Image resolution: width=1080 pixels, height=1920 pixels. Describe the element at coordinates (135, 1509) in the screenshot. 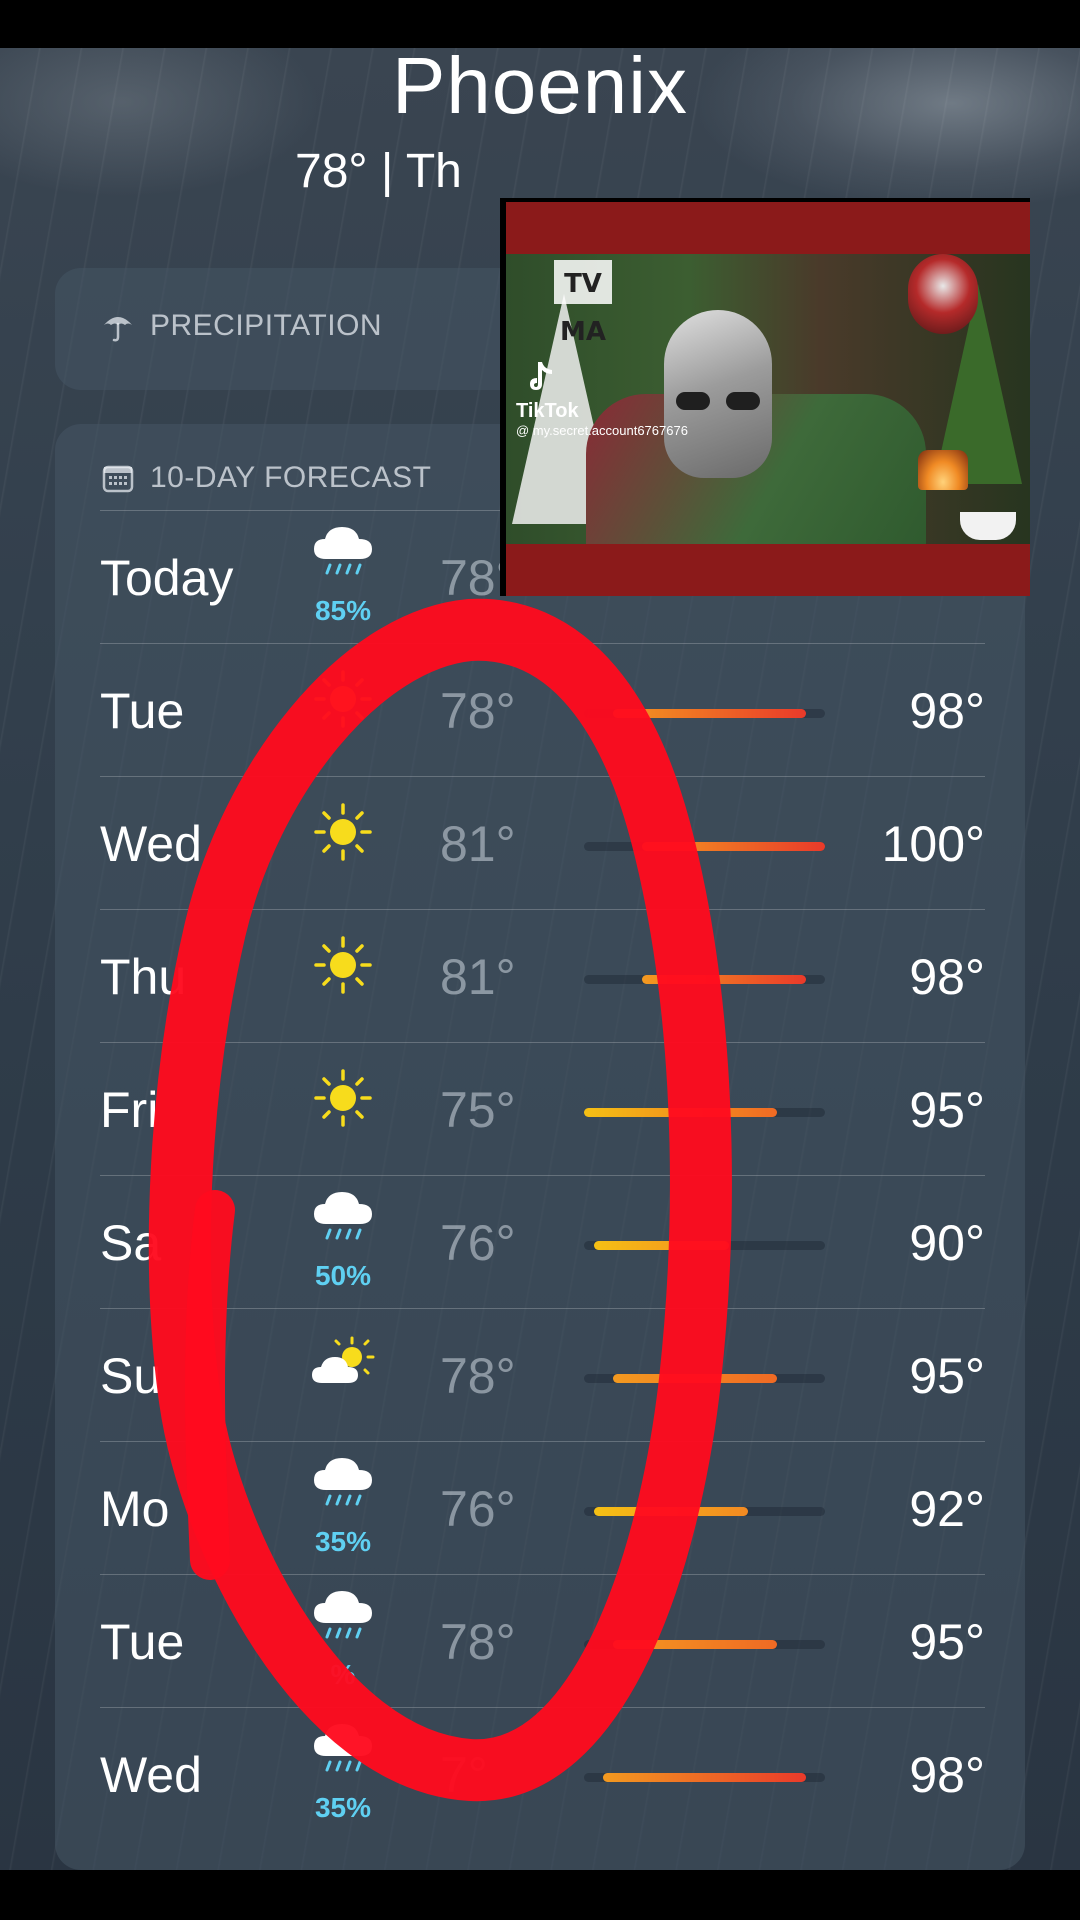

I see `forecast-day: Mo` at that location.